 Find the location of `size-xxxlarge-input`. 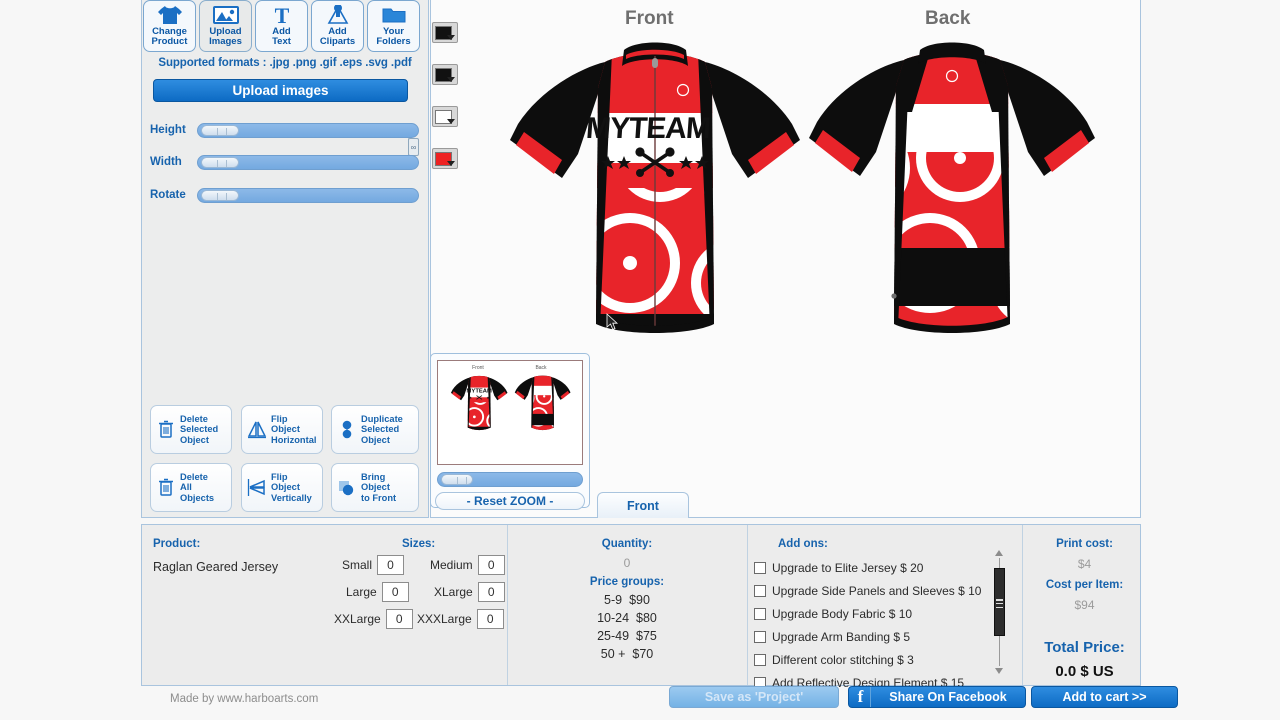

size-xxxlarge-input is located at coordinates (490, 619).